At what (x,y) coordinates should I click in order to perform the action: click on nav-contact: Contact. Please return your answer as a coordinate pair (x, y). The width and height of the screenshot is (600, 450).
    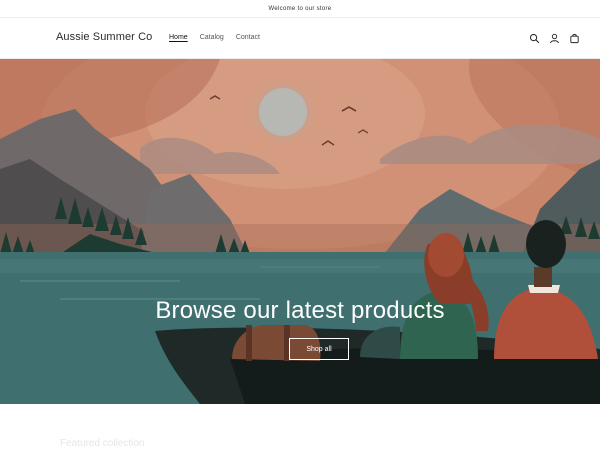
    Looking at the image, I should click on (248, 37).